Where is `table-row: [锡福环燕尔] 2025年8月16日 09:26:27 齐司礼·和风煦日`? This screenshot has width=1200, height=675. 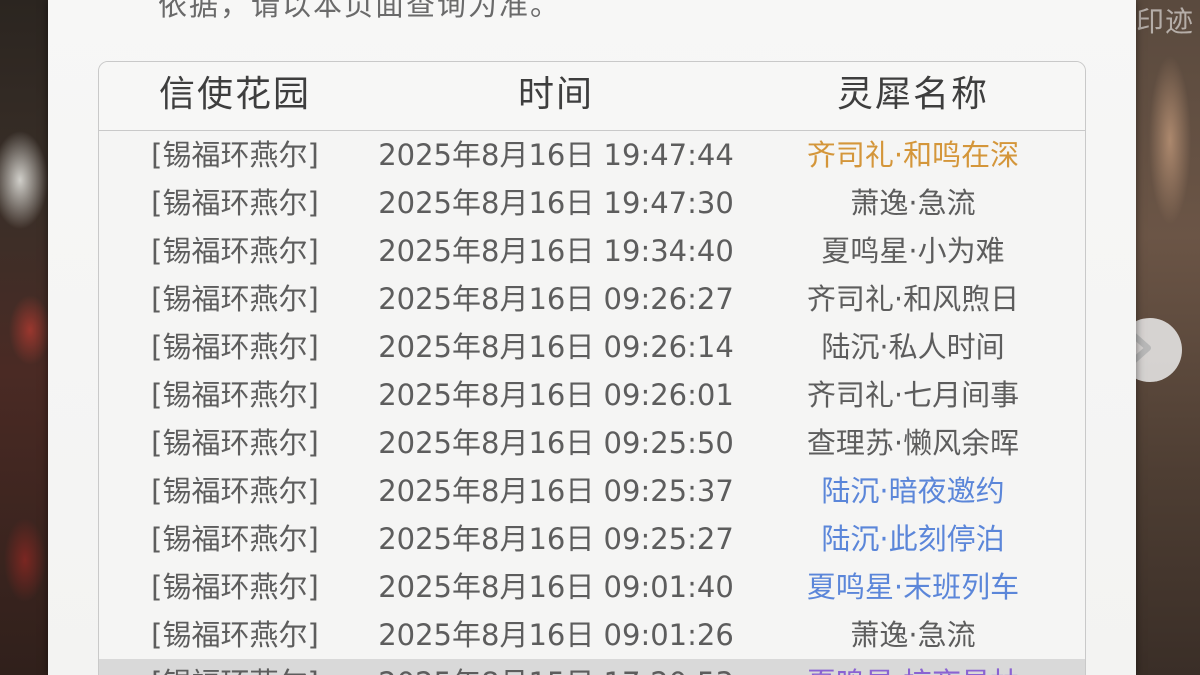 table-row: [锡福环燕尔] 2025年8月16日 09:26:27 齐司礼·和风煦日 is located at coordinates (592, 299).